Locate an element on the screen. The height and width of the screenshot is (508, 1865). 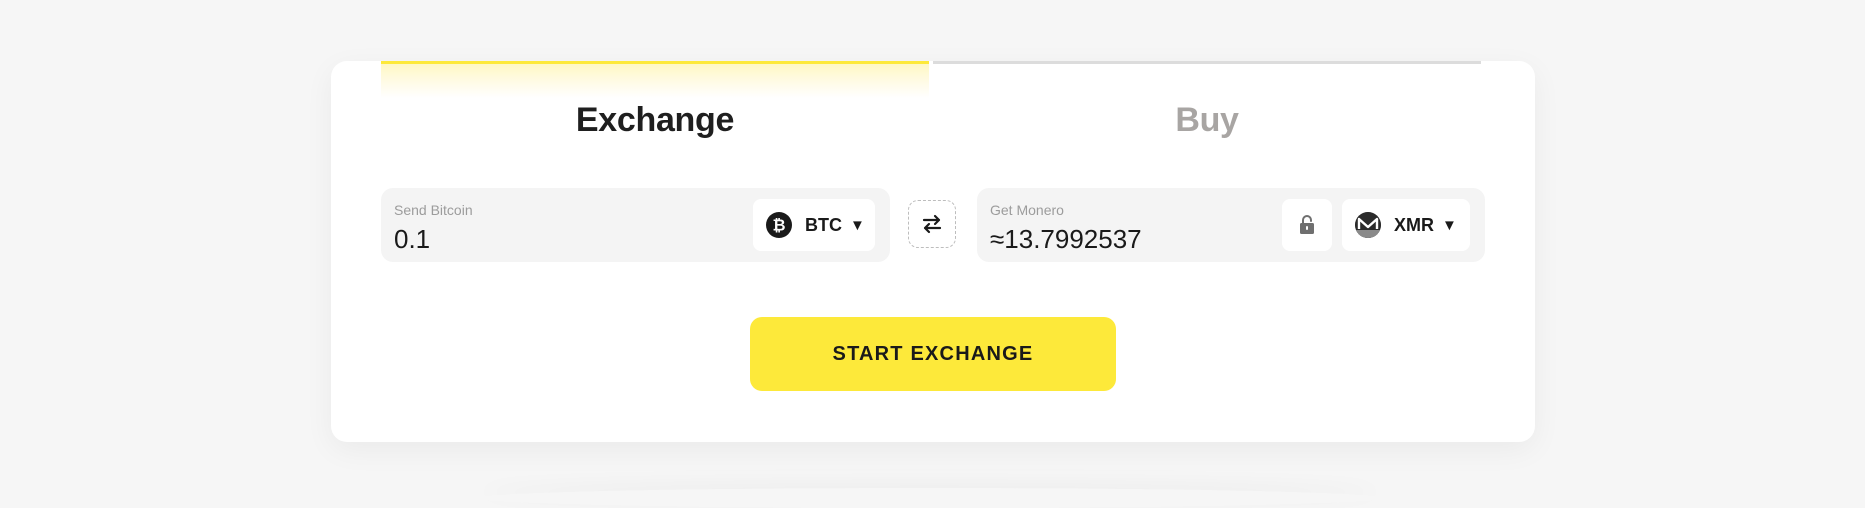
bitcoin-icon: ₿ is located at coordinates (779, 225).